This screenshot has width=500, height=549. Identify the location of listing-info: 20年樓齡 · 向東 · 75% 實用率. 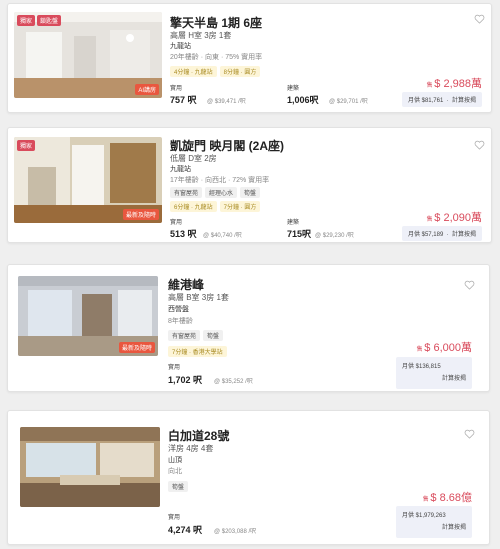
(216, 57).